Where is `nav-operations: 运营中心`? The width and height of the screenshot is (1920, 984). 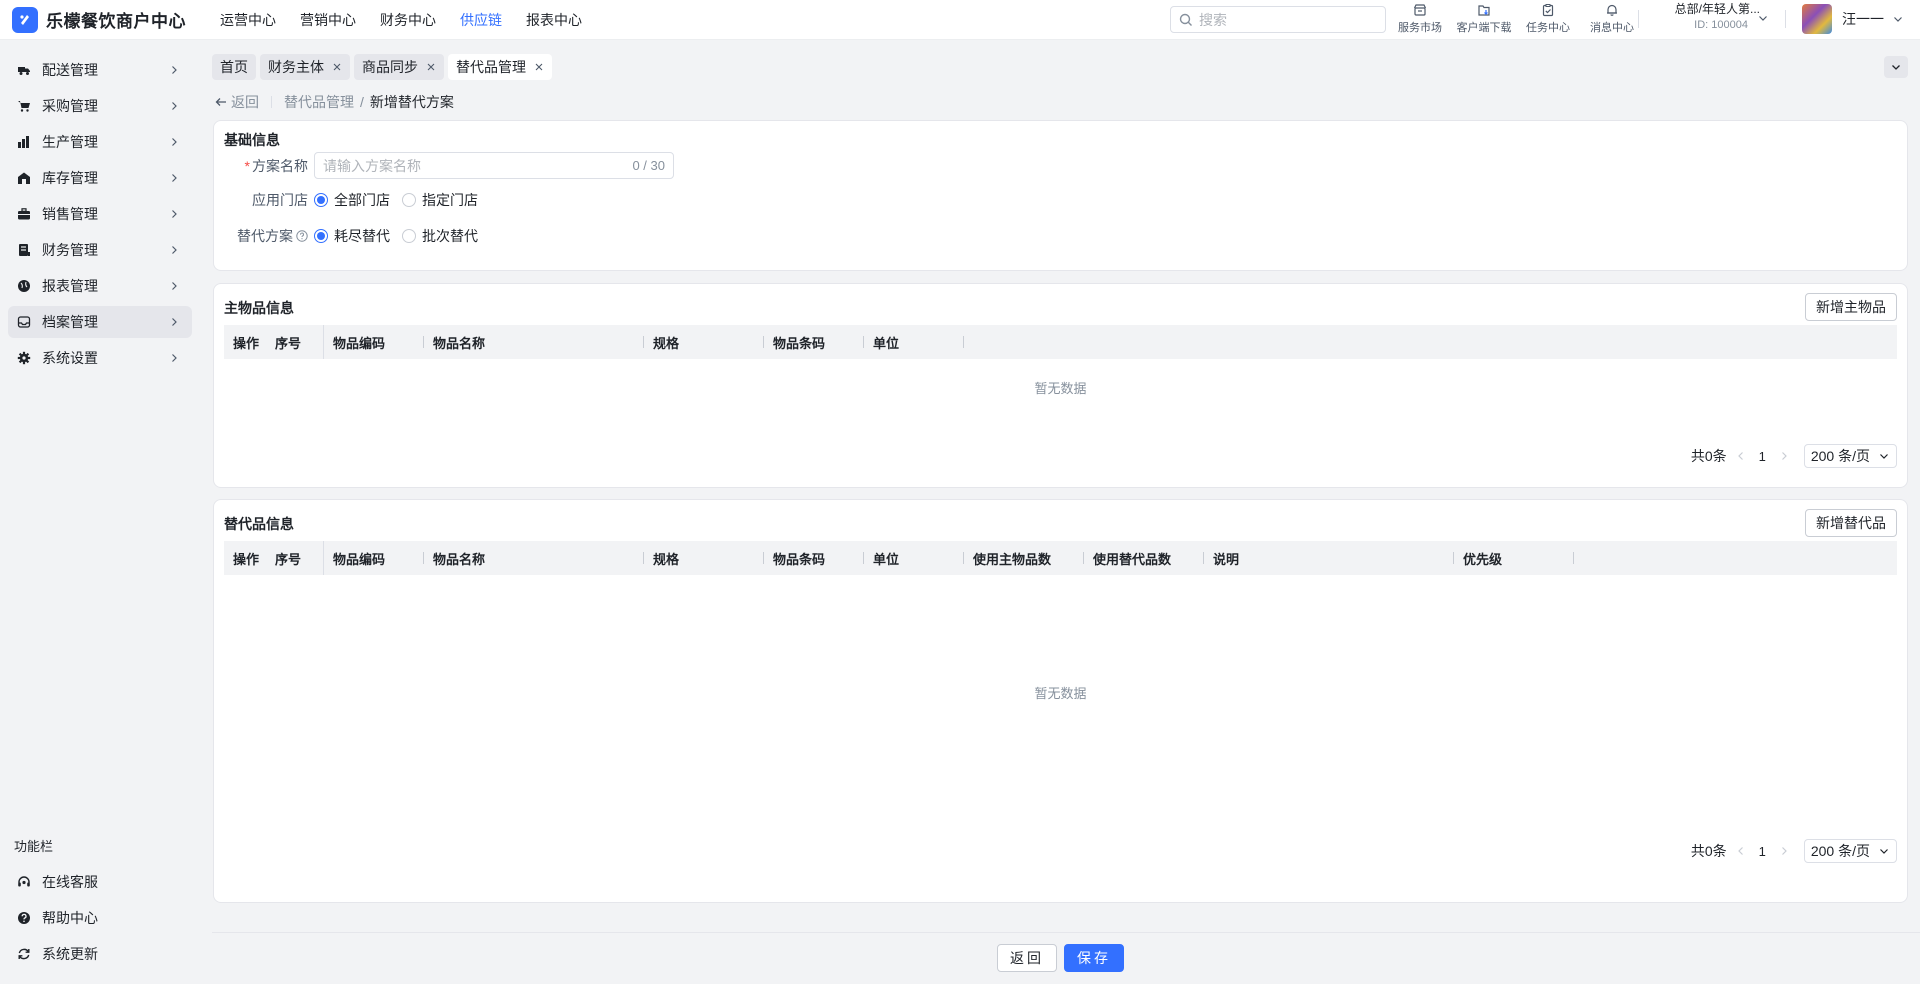 nav-operations: 运营中心 is located at coordinates (248, 20).